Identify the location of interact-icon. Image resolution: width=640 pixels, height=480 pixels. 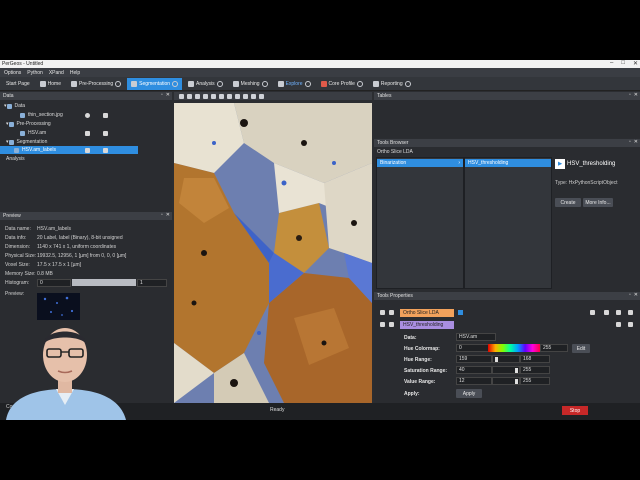
(189, 96).